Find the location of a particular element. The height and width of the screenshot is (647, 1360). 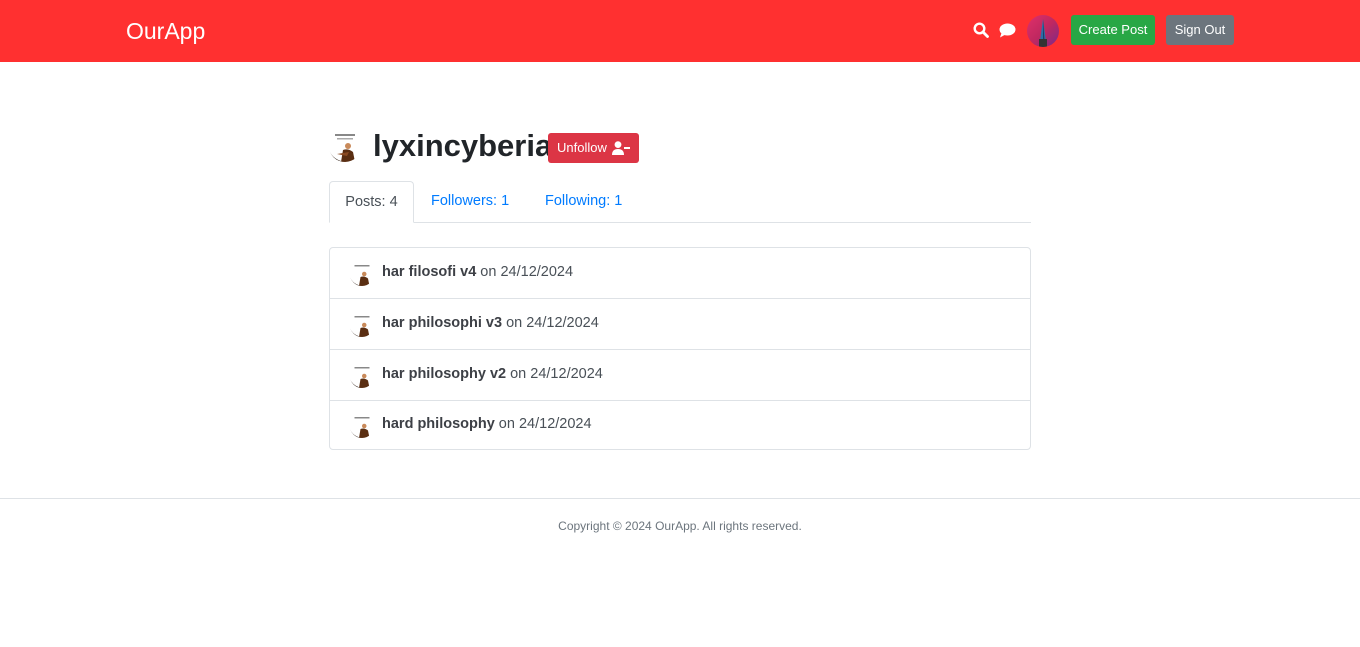

tab-following: Following: 1 is located at coordinates (583, 202).